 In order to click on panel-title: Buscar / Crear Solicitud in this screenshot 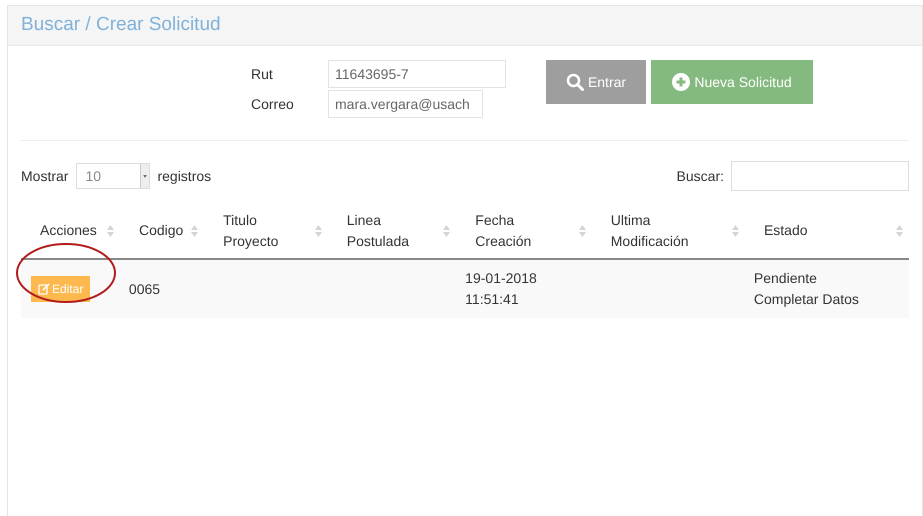, I will do `click(121, 25)`.